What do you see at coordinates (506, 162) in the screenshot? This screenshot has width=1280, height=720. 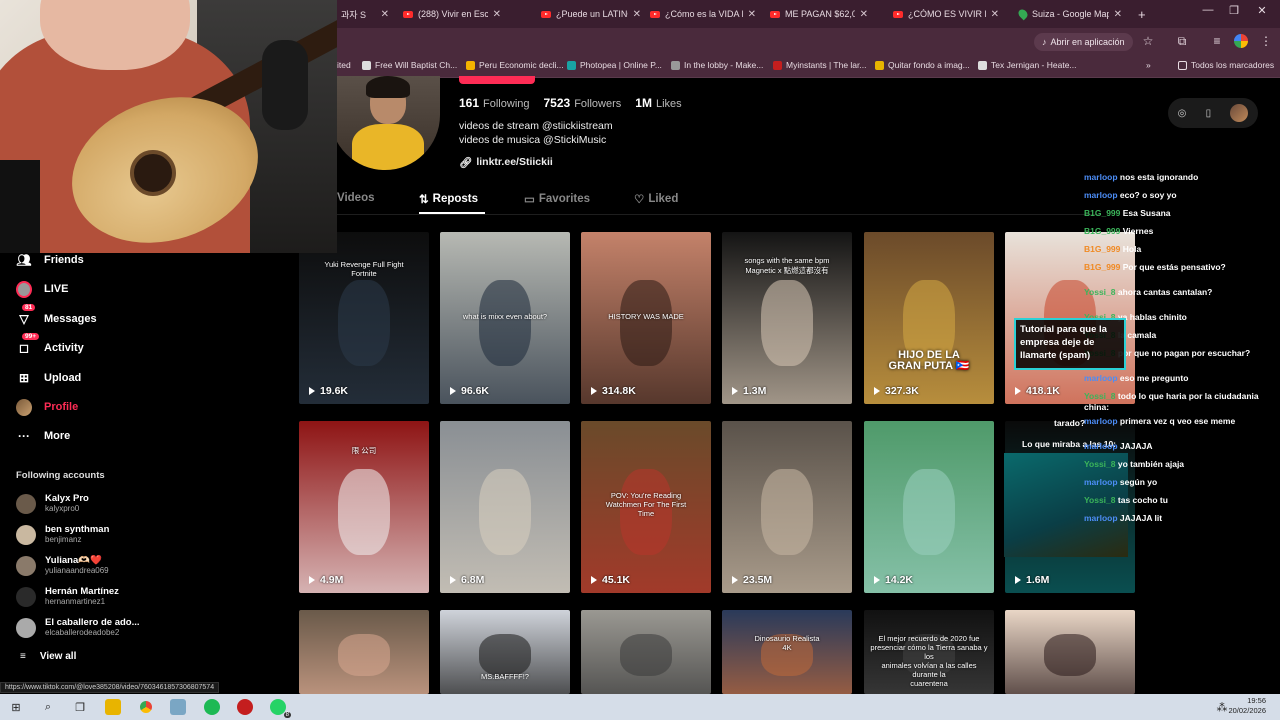 I see `profile-link: 🔗︎ linktr.ee/Stiickii` at bounding box center [506, 162].